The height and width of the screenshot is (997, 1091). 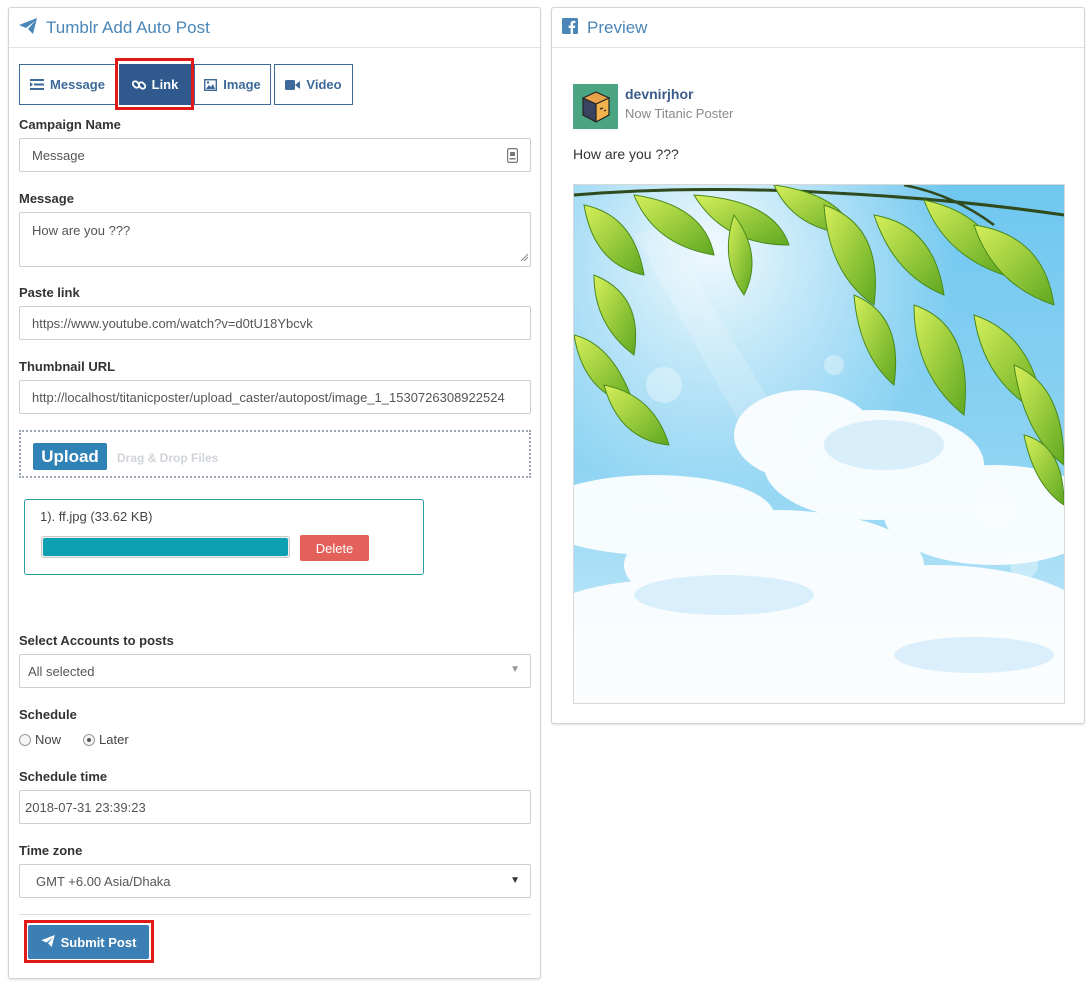 I want to click on schedule-now-radio, so click(x=25, y=739).